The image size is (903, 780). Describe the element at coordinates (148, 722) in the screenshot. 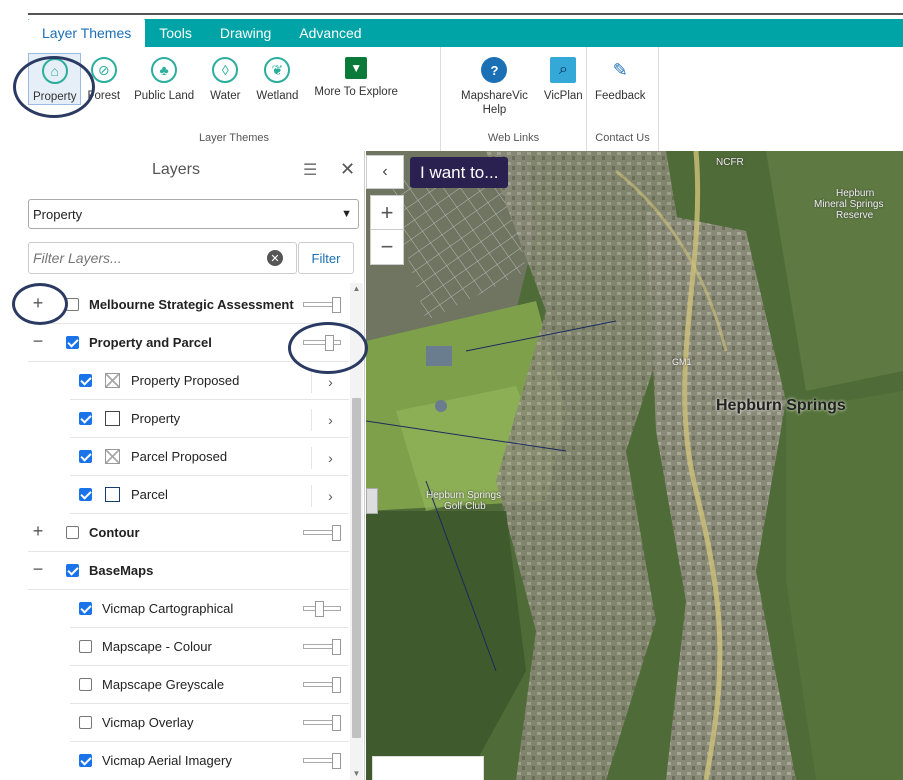

I see `layer-name: Vicmap Overlay` at that location.